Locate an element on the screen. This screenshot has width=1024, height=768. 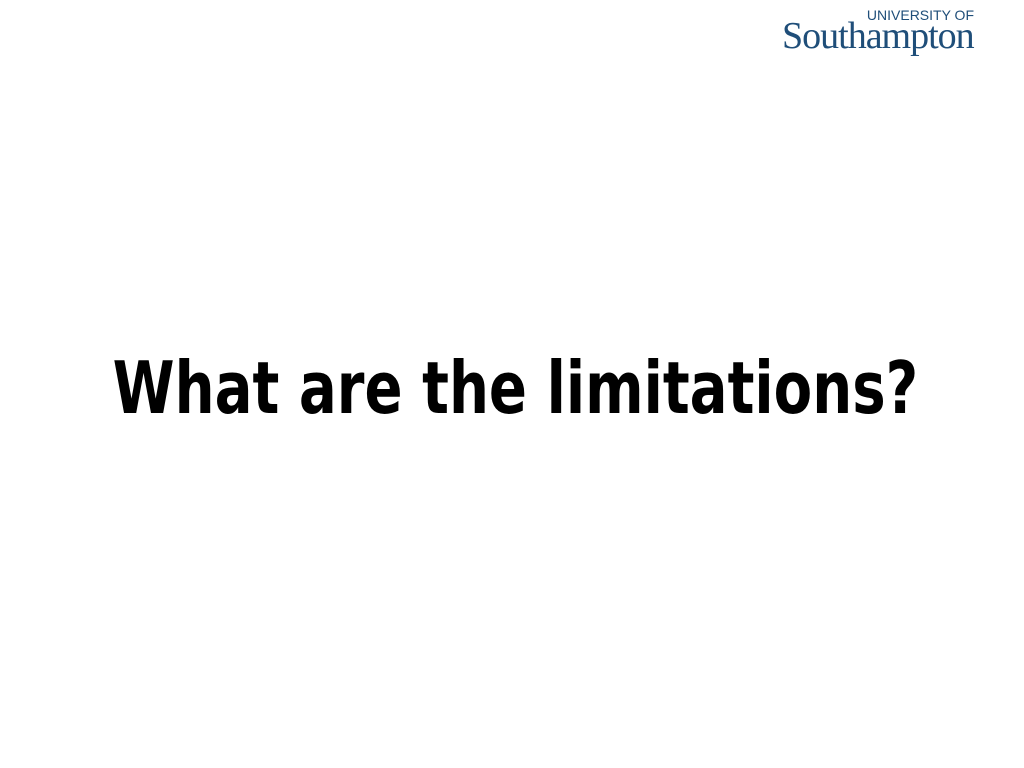
university-logo: UNIVERSITY OF Southampton is located at coordinates (892, 32).